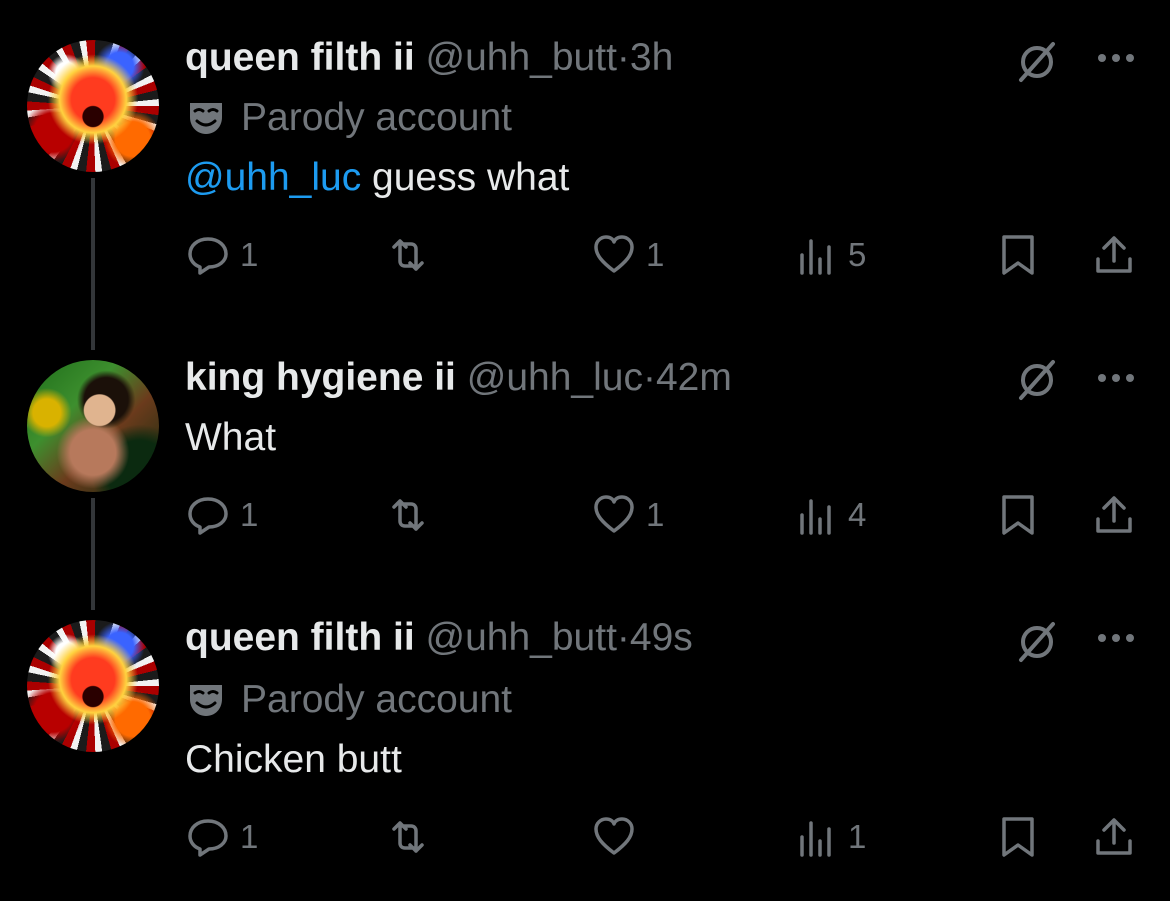 The width and height of the screenshot is (1170, 901). Describe the element at coordinates (231, 437) in the screenshot. I see `tweet-text: What` at that location.